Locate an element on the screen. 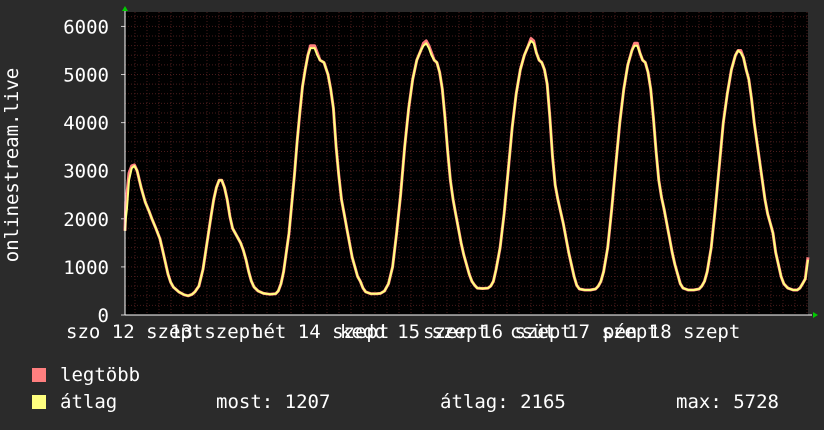 This screenshot has width=824, height=430. legend-avg-swatch is located at coordinates (39, 402).